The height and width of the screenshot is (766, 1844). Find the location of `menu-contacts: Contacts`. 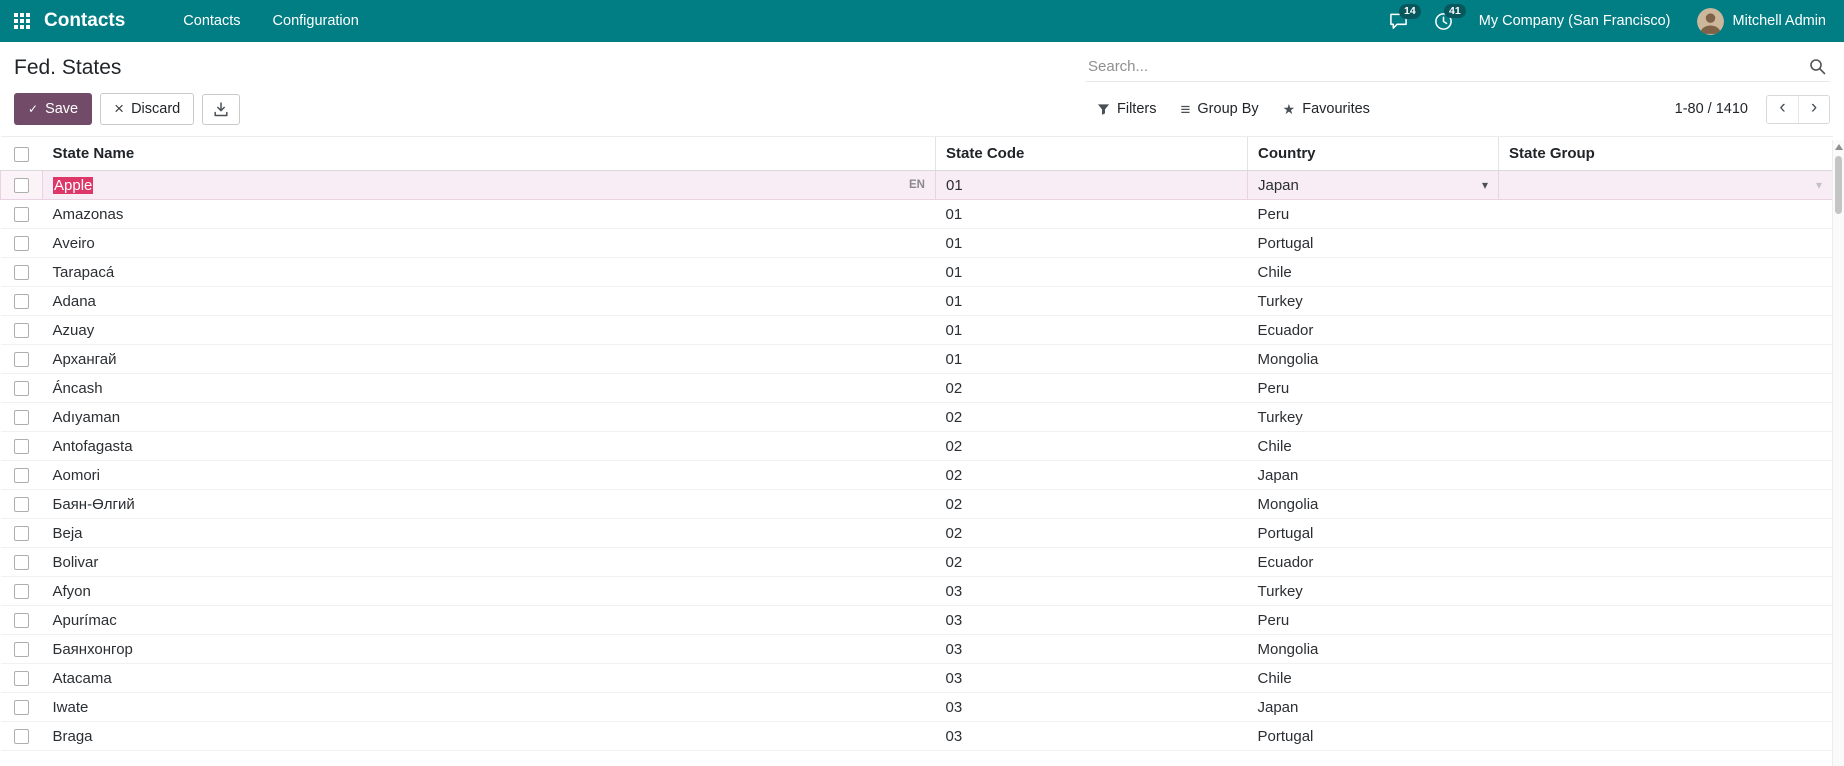

menu-contacts: Contacts is located at coordinates (211, 21).